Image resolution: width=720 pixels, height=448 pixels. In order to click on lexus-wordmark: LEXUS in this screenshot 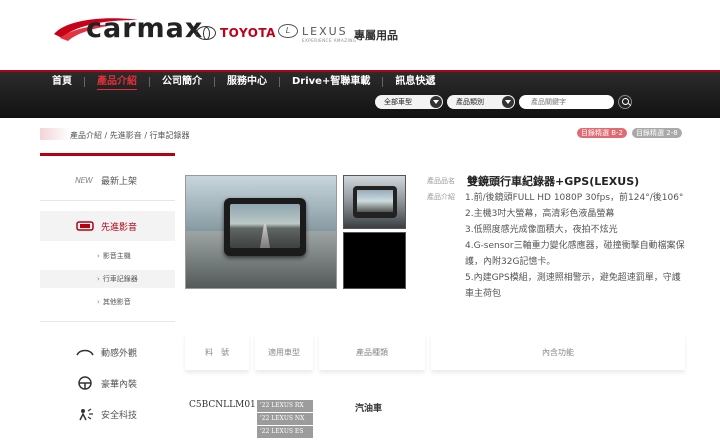, I will do `click(325, 31)`.